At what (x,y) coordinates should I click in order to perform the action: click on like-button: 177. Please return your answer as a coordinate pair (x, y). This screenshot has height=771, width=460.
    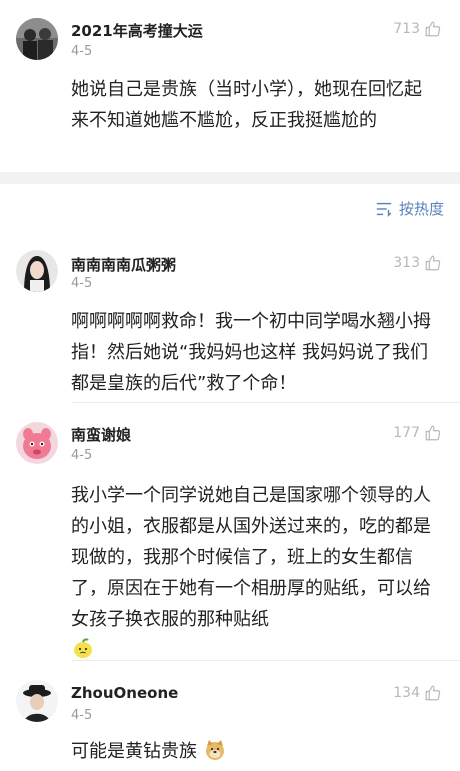
    Looking at the image, I should click on (417, 433).